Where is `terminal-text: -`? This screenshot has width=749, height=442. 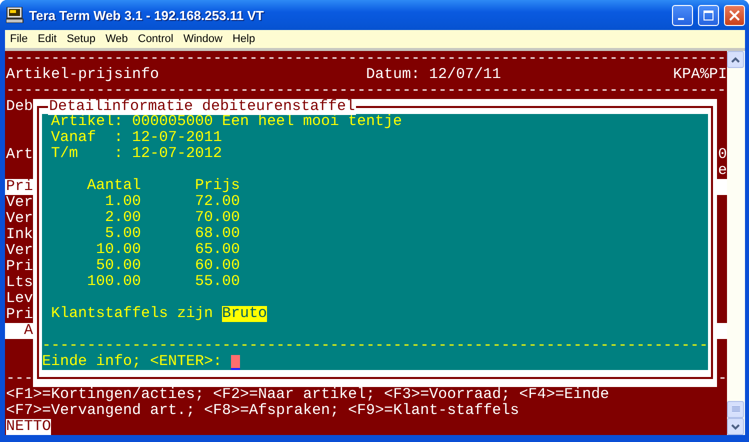 terminal-text: - is located at coordinates (722, 379).